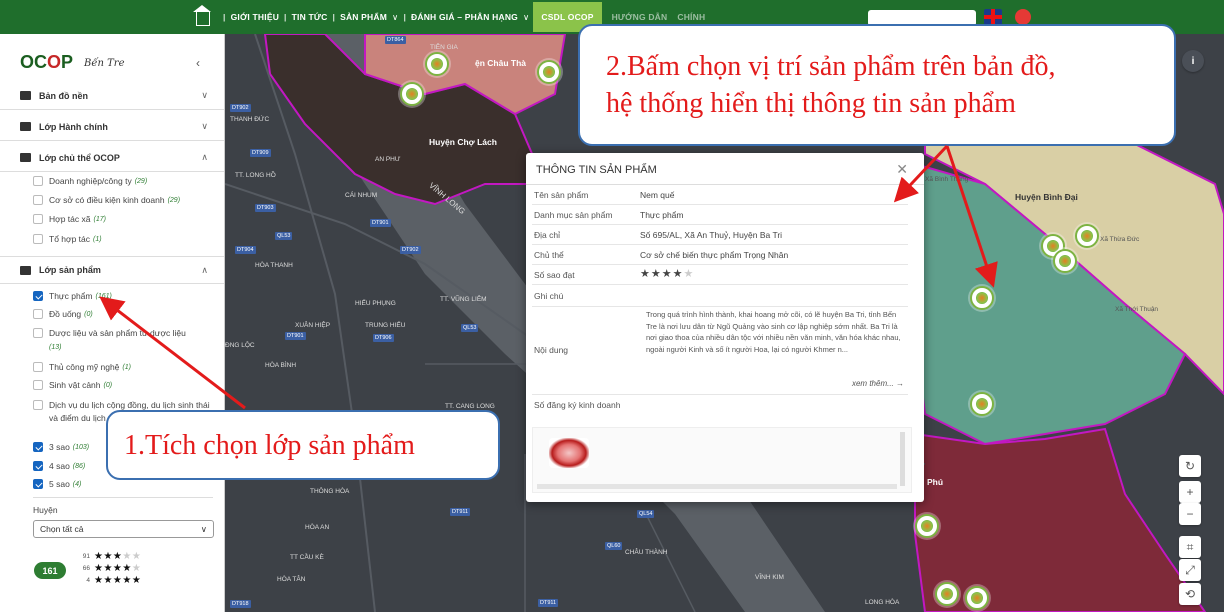 The height and width of the screenshot is (612, 1224). Describe the element at coordinates (717, 486) in the screenshot. I see `horizontal-scrollbar` at that location.